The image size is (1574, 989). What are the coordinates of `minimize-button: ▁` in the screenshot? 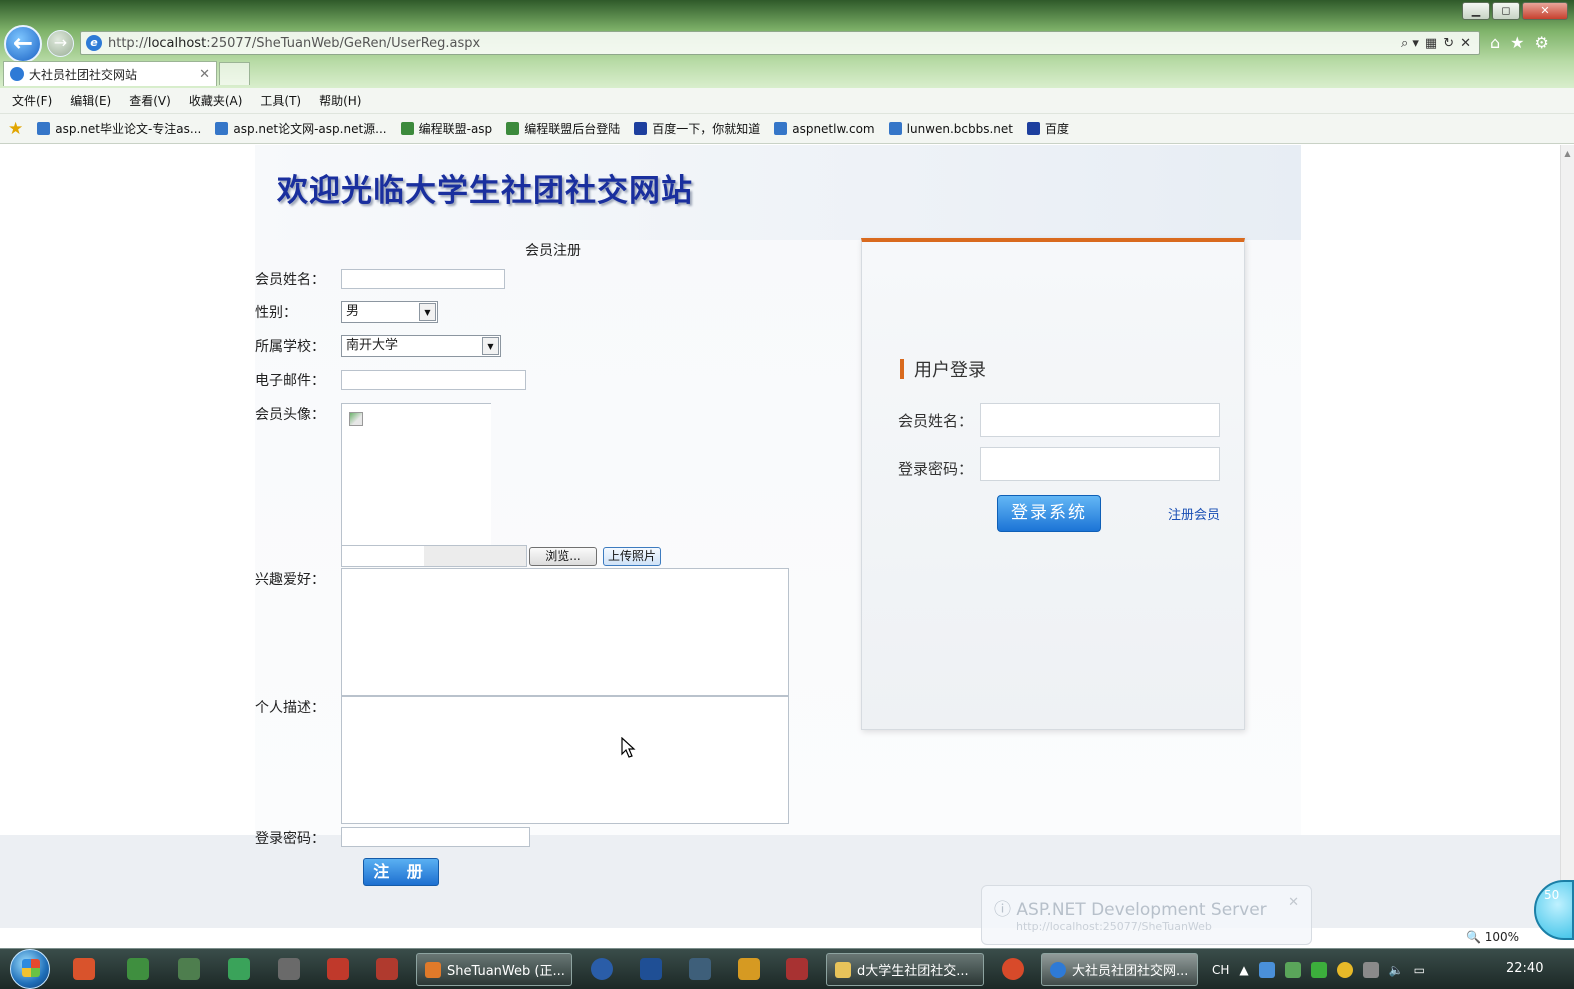 It's located at (1476, 11).